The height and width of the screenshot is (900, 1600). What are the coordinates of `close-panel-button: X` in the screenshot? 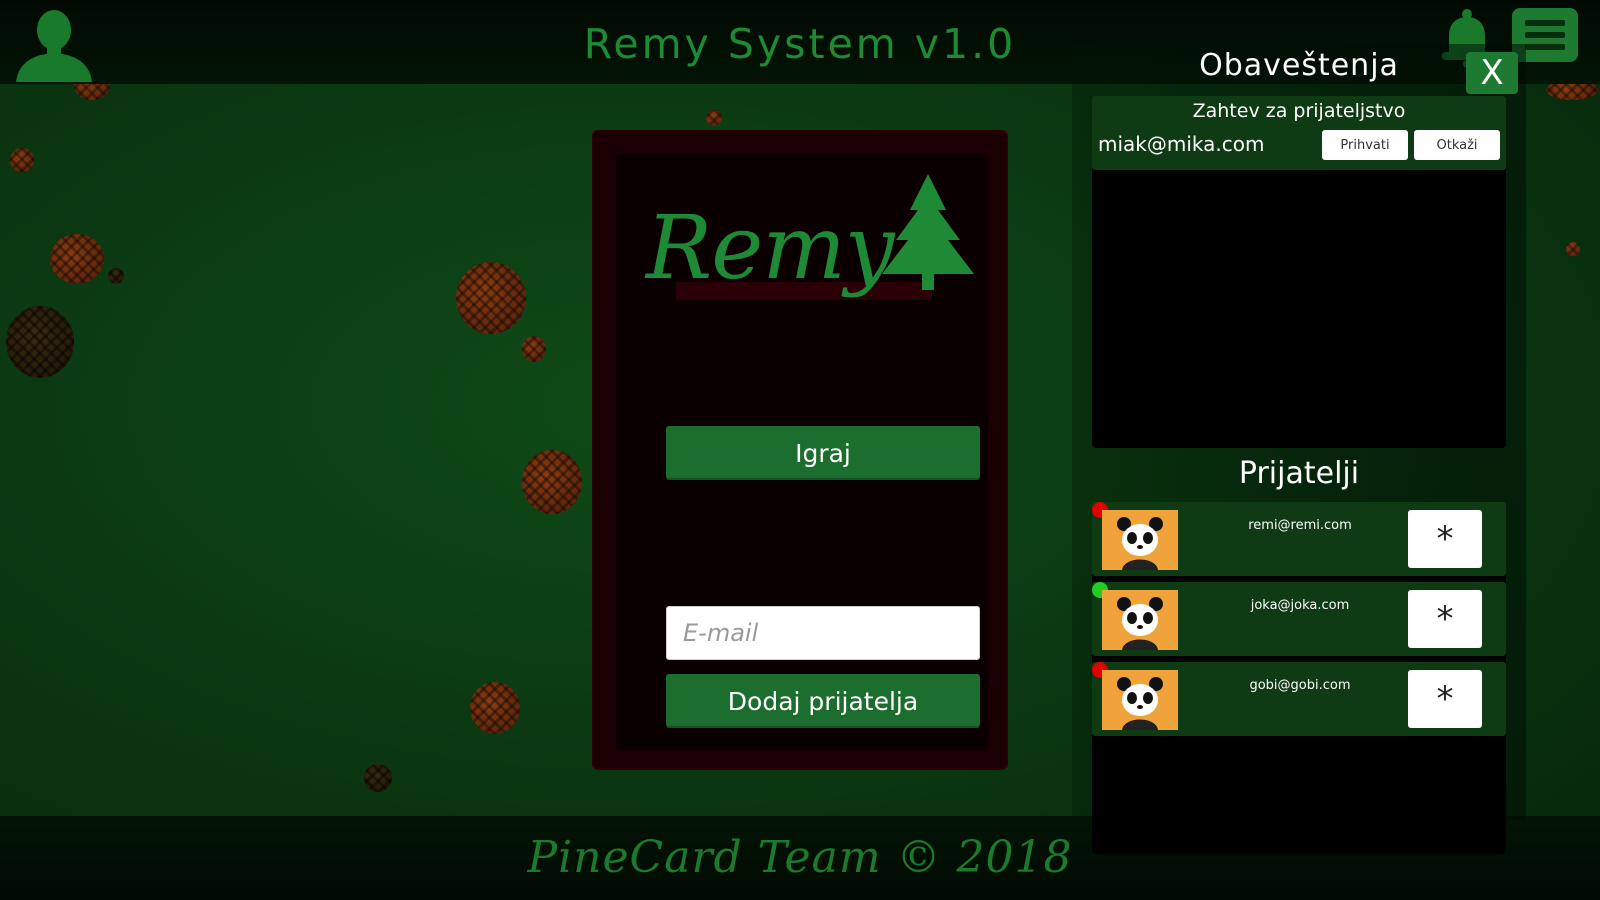 It's located at (1492, 73).